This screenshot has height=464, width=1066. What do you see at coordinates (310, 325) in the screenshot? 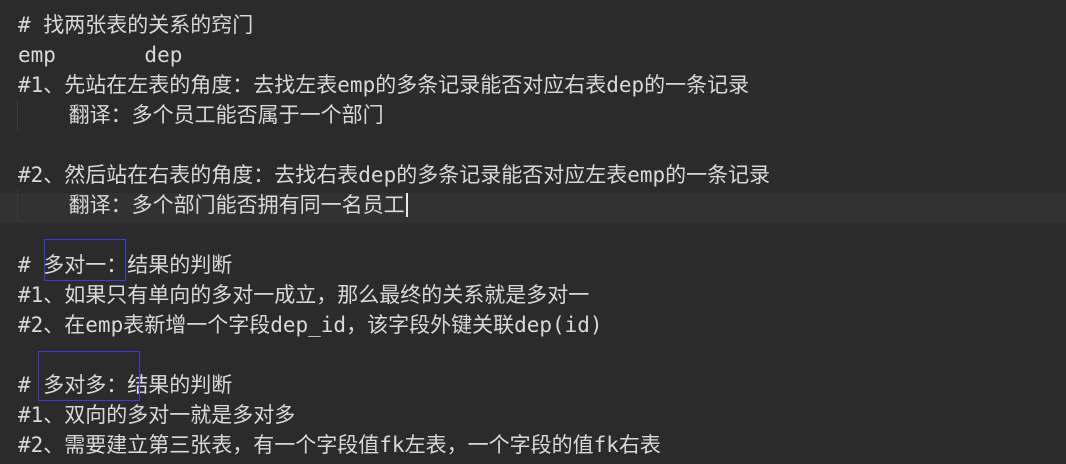
I see `code-line-11: #2、在emp表新增一个字段dep_id，该字段外键关联dep(id)` at bounding box center [310, 325].